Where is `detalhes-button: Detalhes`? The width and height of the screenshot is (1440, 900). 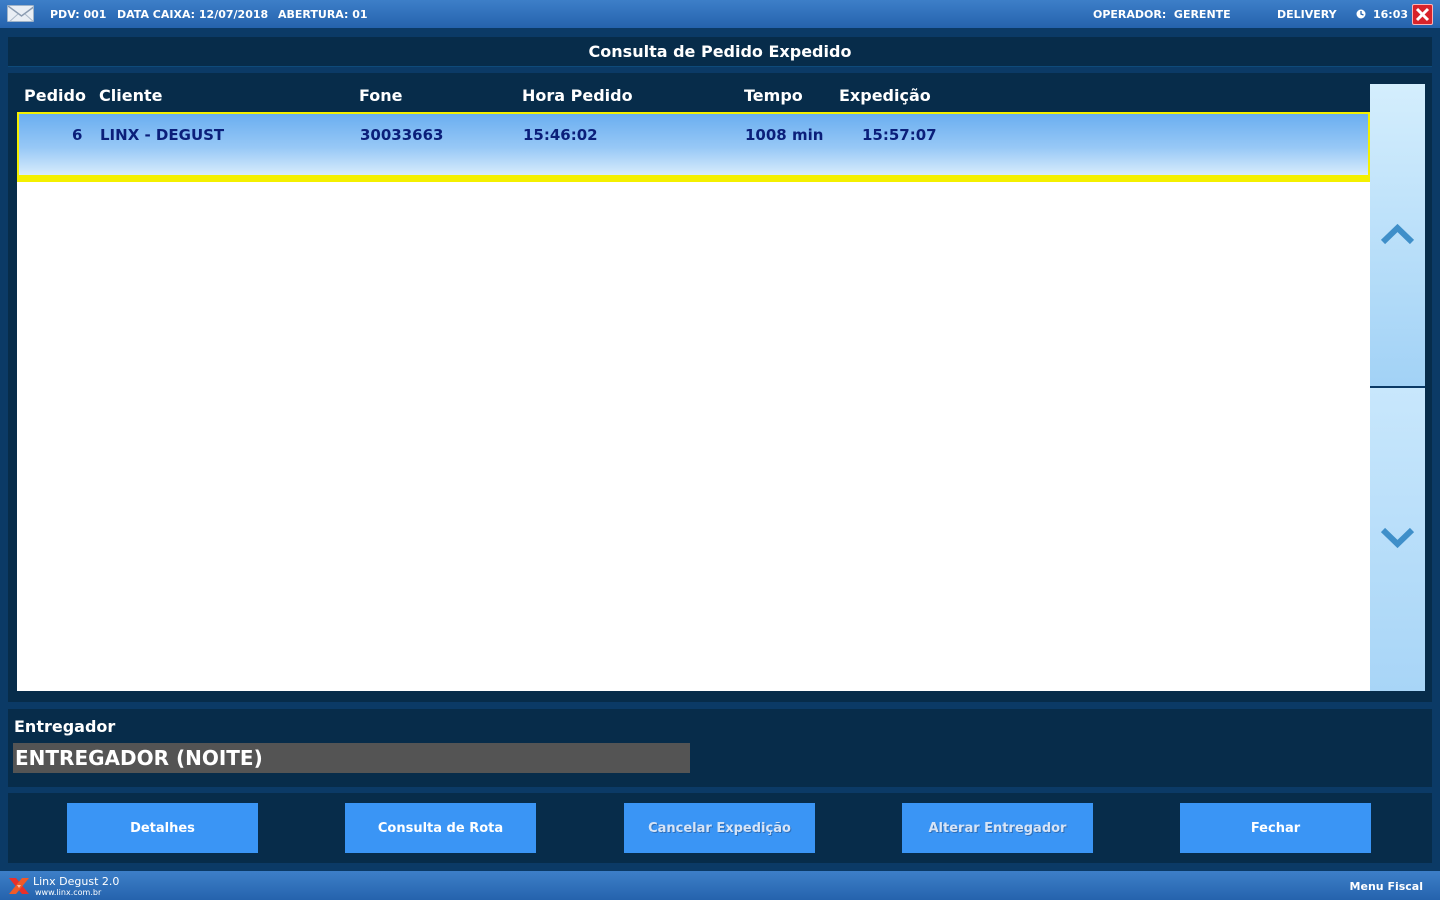
detalhes-button: Detalhes is located at coordinates (162, 828).